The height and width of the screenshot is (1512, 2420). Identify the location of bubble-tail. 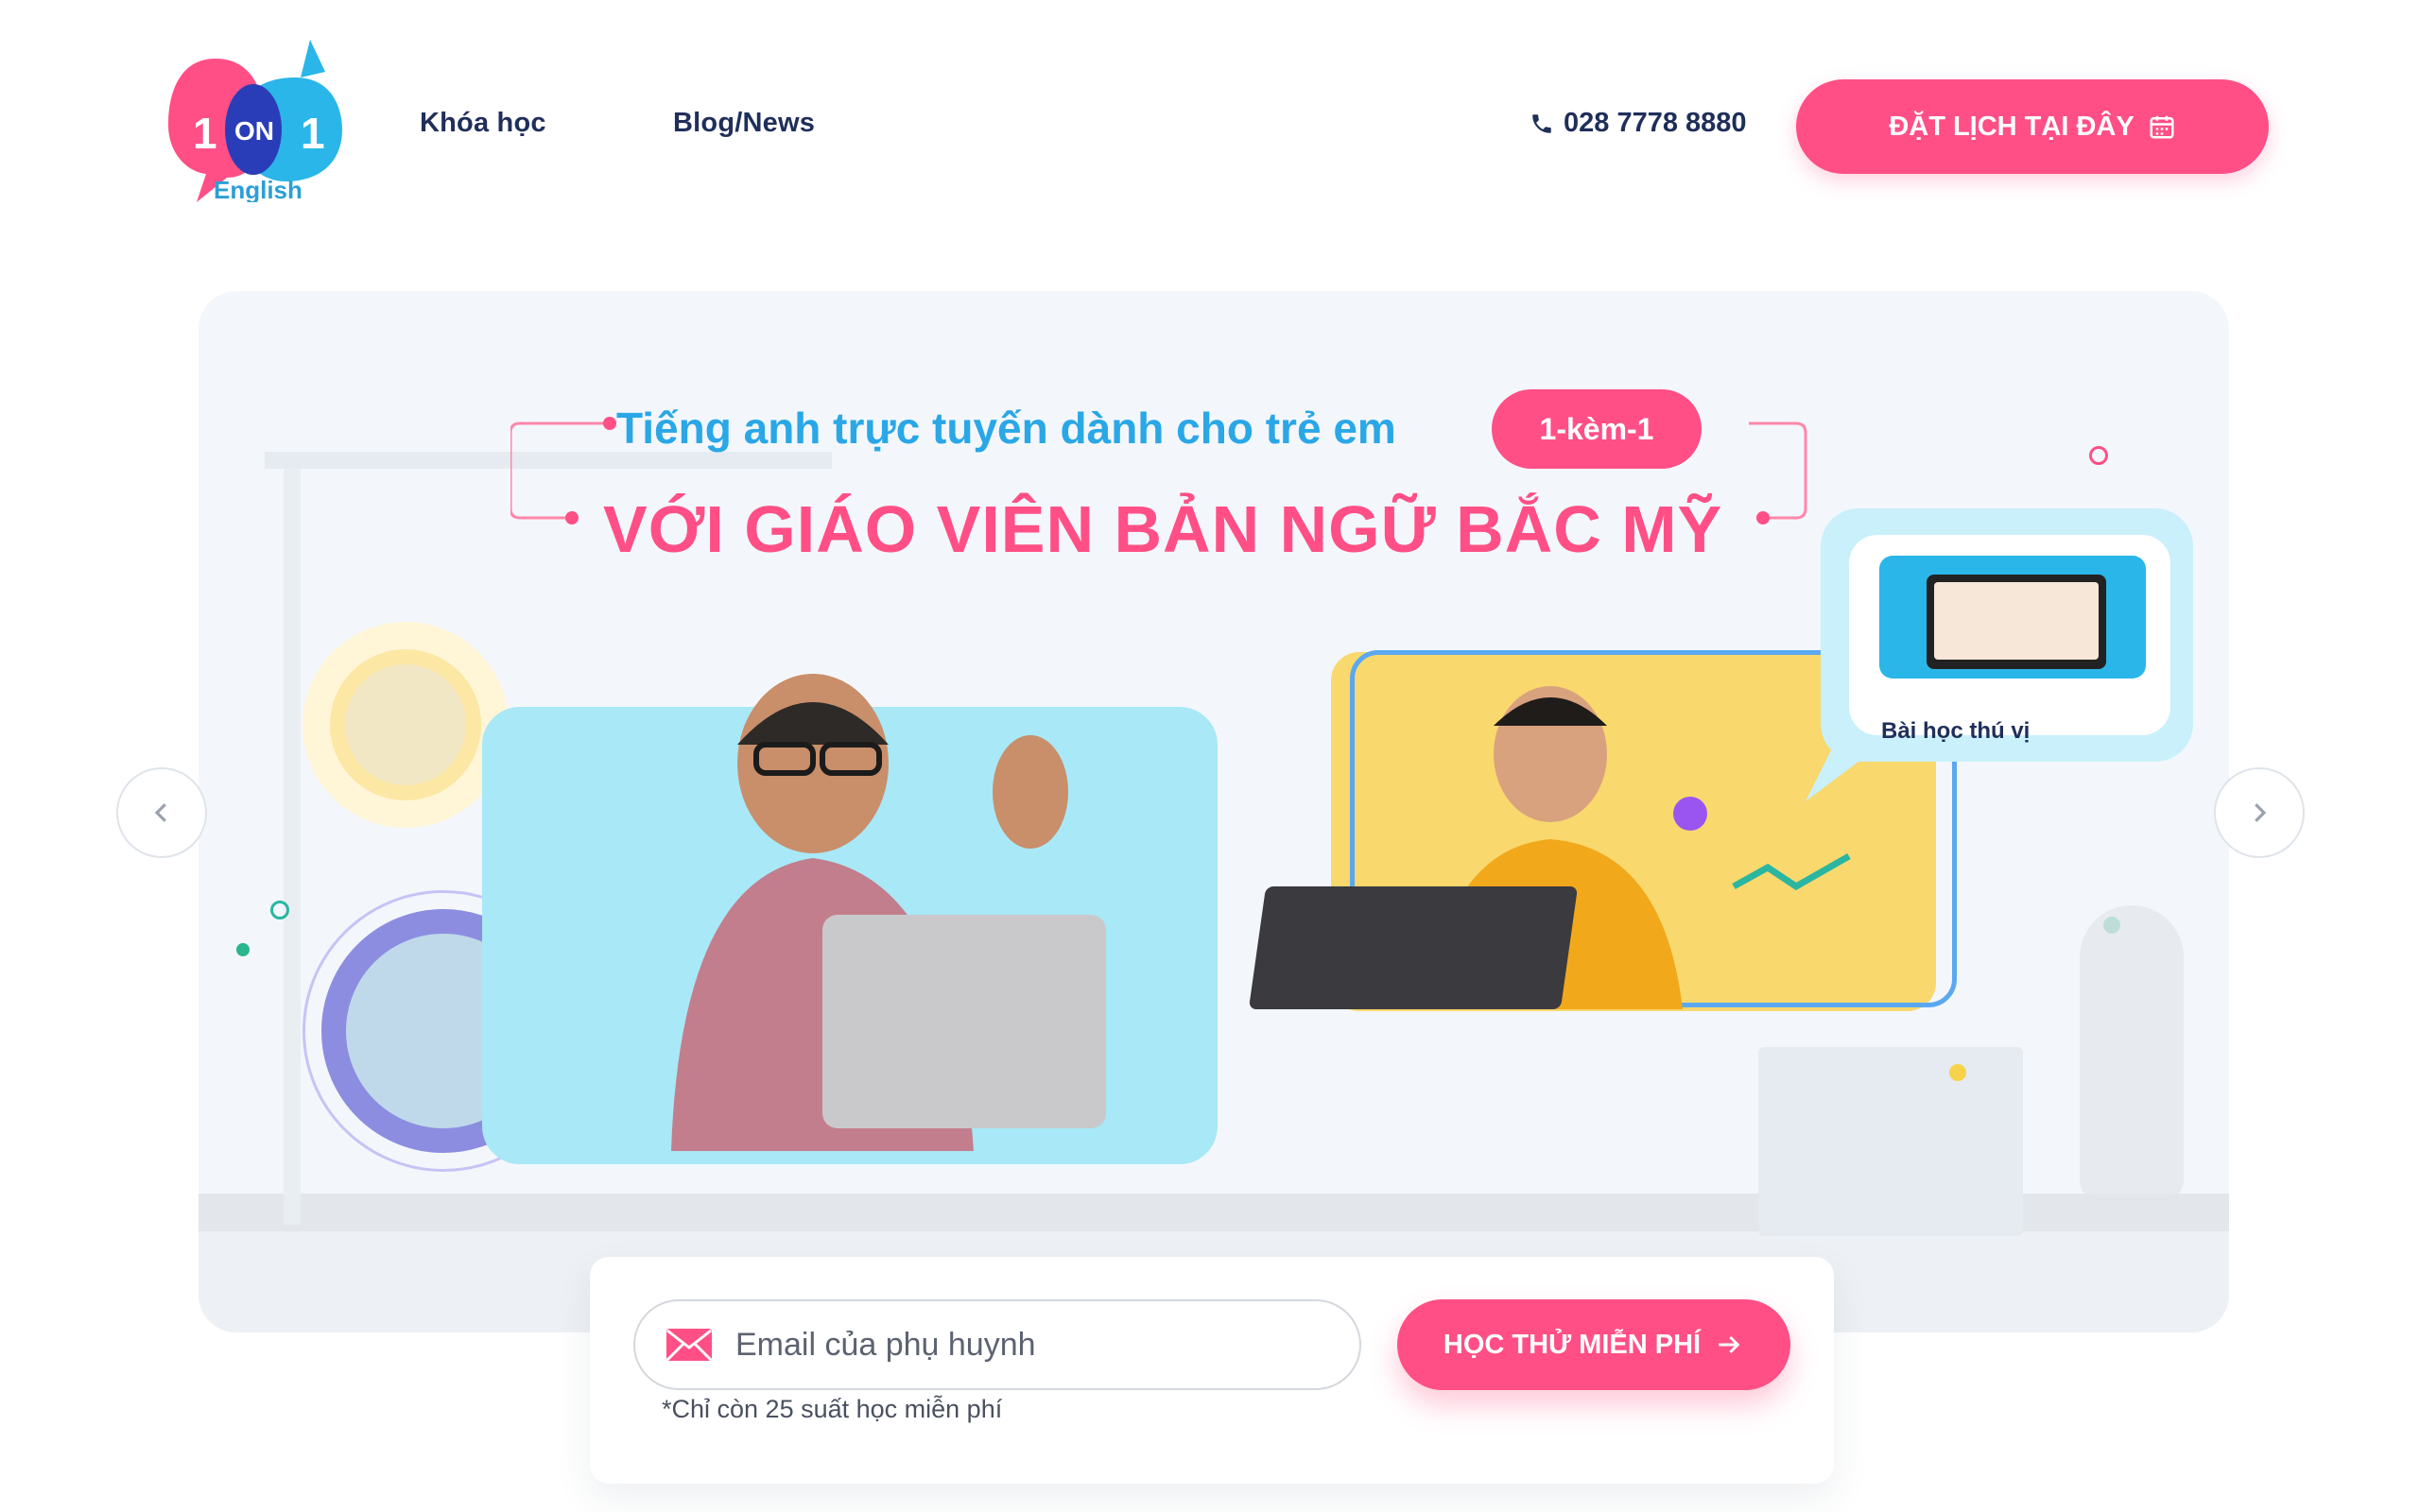
(1843, 773).